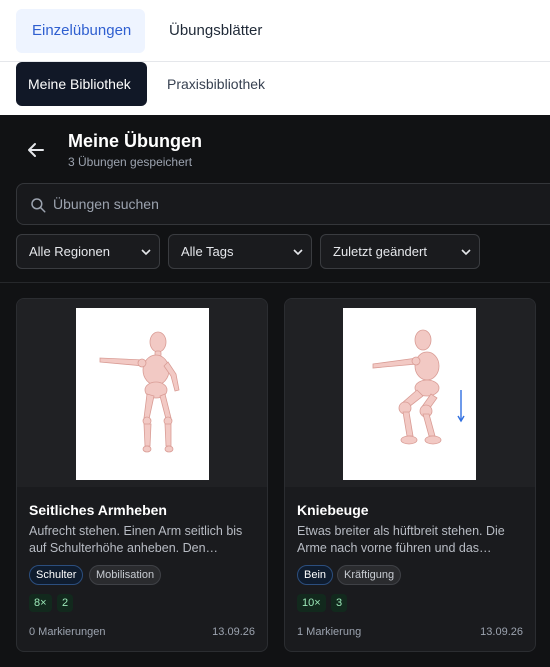  What do you see at coordinates (98, 510) in the screenshot?
I see `exercise-title: Seitliches Armheben` at bounding box center [98, 510].